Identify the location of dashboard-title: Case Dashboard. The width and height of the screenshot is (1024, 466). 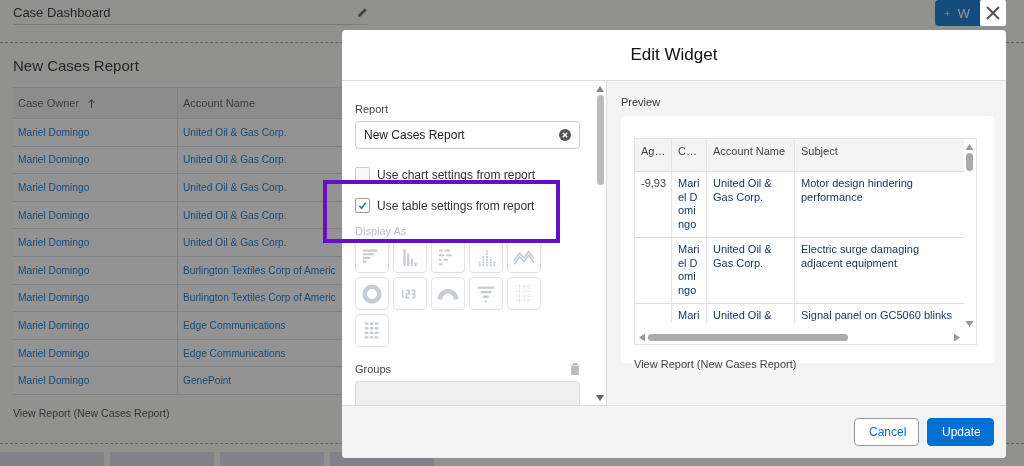
(62, 12).